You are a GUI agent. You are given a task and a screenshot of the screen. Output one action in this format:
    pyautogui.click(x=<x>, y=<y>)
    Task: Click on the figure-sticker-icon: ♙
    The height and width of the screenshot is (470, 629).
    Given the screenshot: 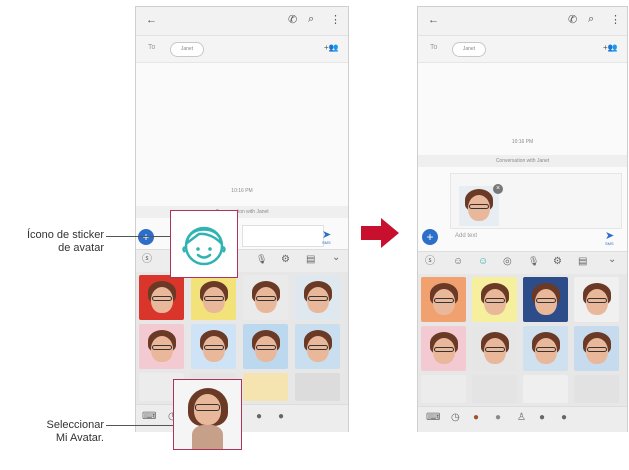 What is the action you would take?
    pyautogui.click(x=521, y=418)
    